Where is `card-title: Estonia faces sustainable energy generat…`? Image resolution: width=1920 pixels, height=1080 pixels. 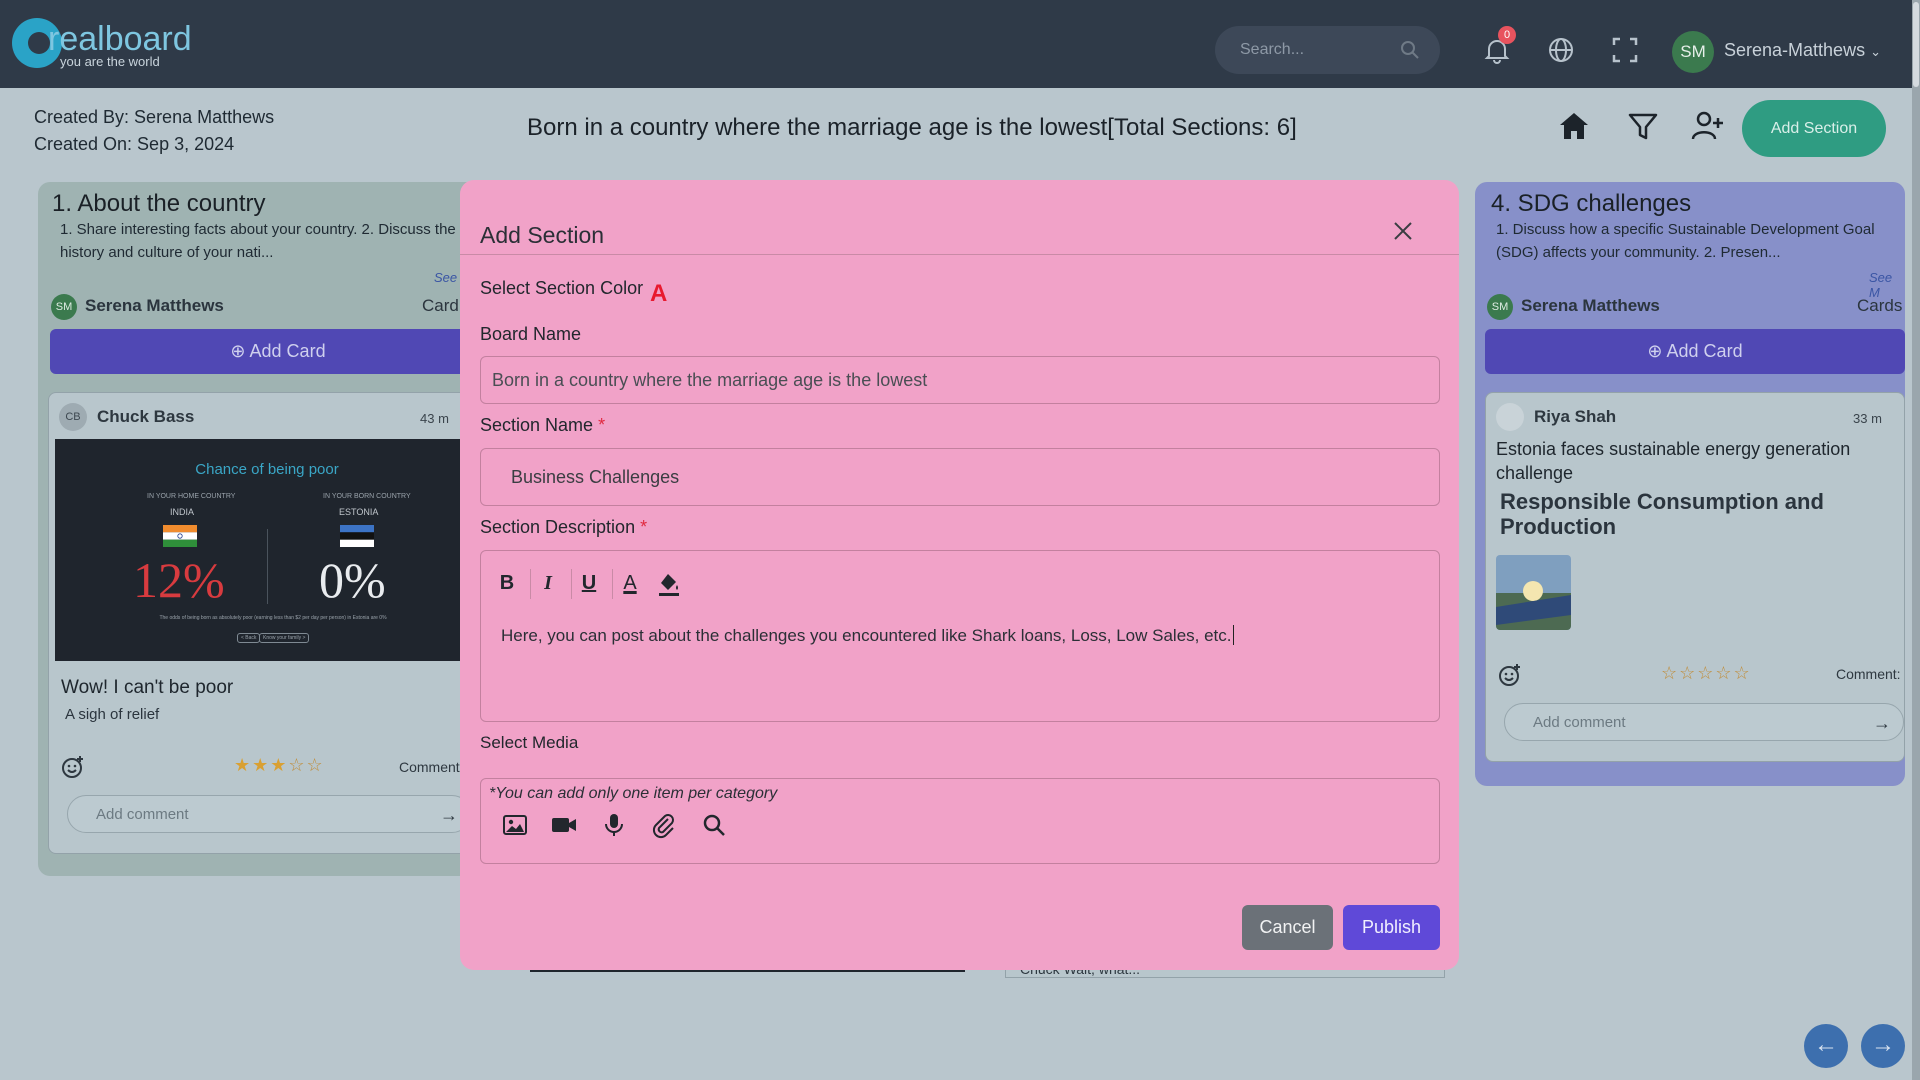 card-title: Estonia faces sustainable energy generat… is located at coordinates (1673, 461).